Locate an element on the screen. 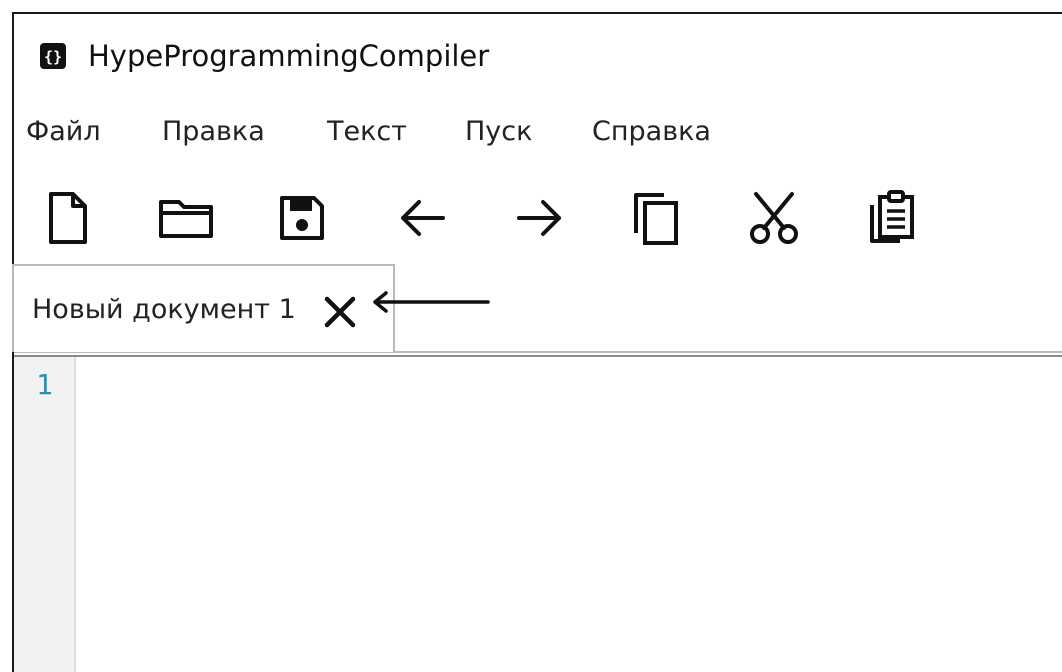  redo-button is located at coordinates (540, 218).